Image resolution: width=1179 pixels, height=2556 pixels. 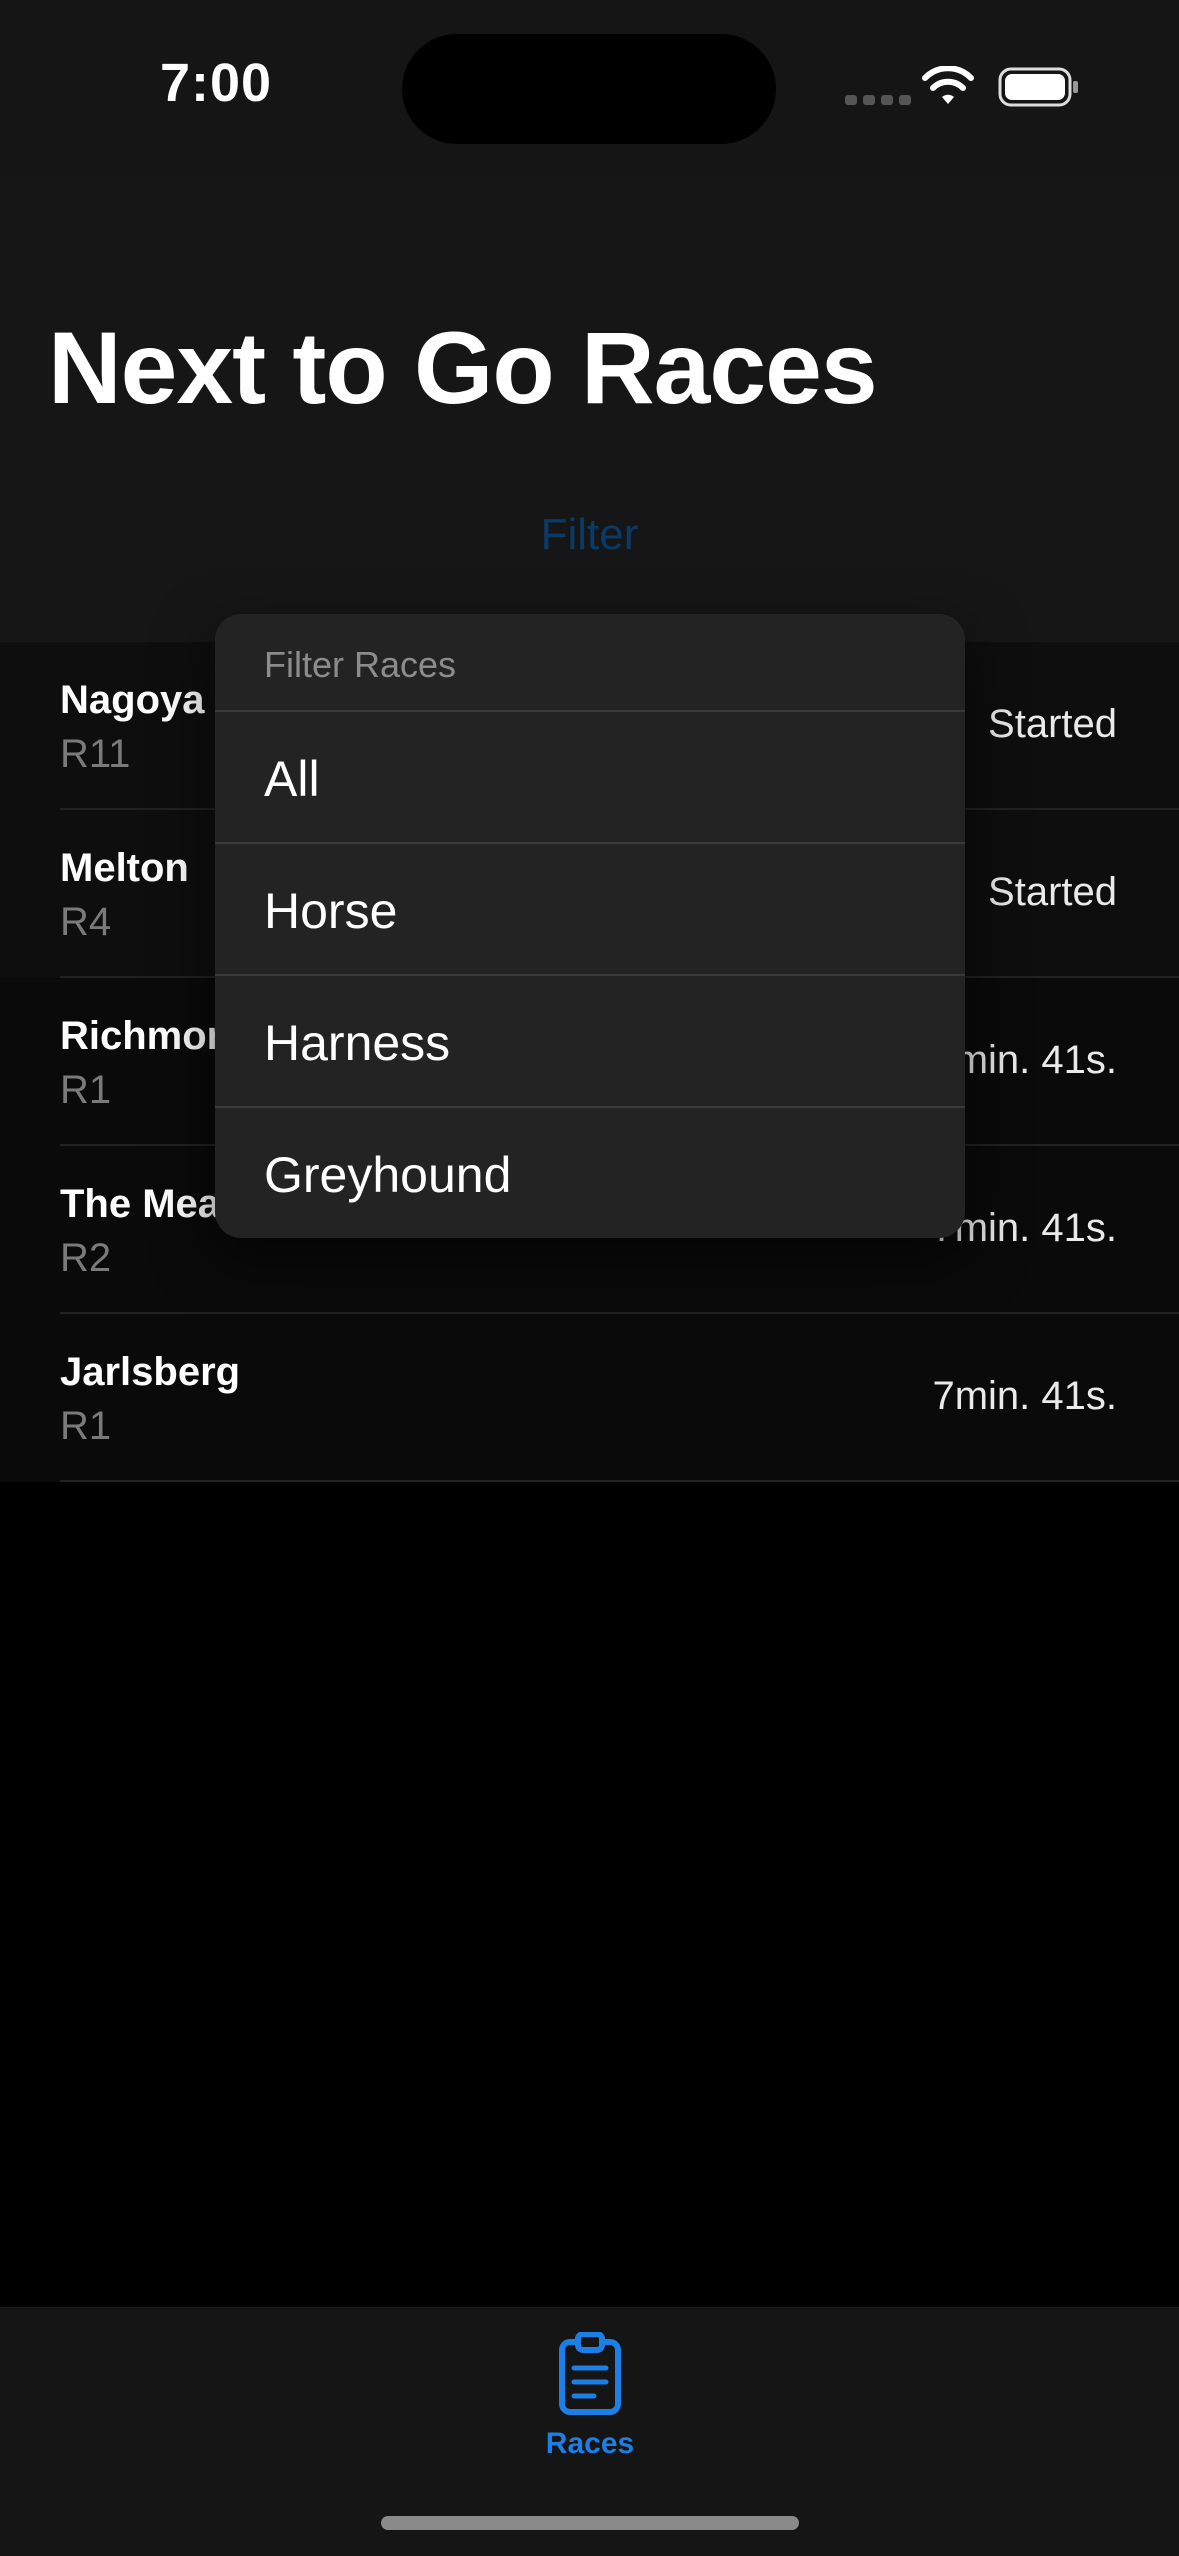 What do you see at coordinates (590, 778) in the screenshot?
I see `filter-option-all: All` at bounding box center [590, 778].